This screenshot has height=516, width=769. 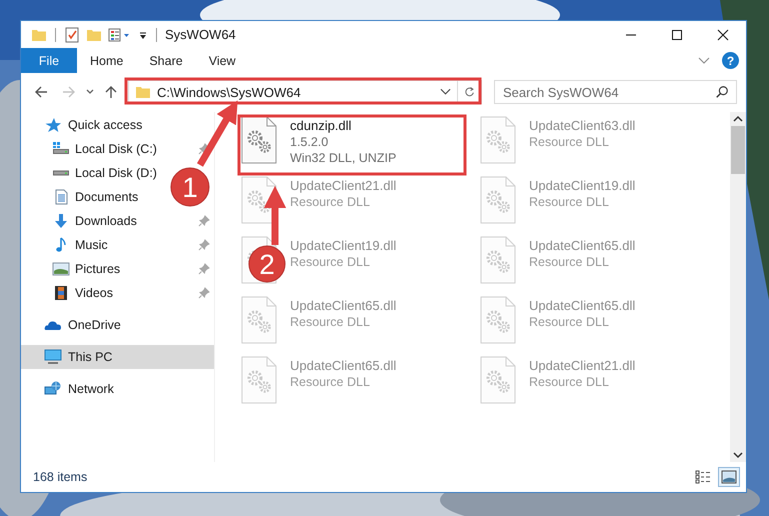 I want to click on address-field: C:\Windows\SysWOW64, so click(x=305, y=92).